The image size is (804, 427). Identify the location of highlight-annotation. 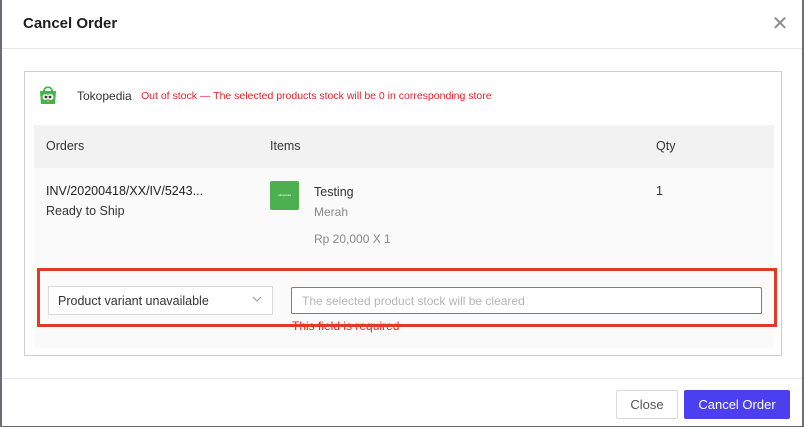
(407, 297).